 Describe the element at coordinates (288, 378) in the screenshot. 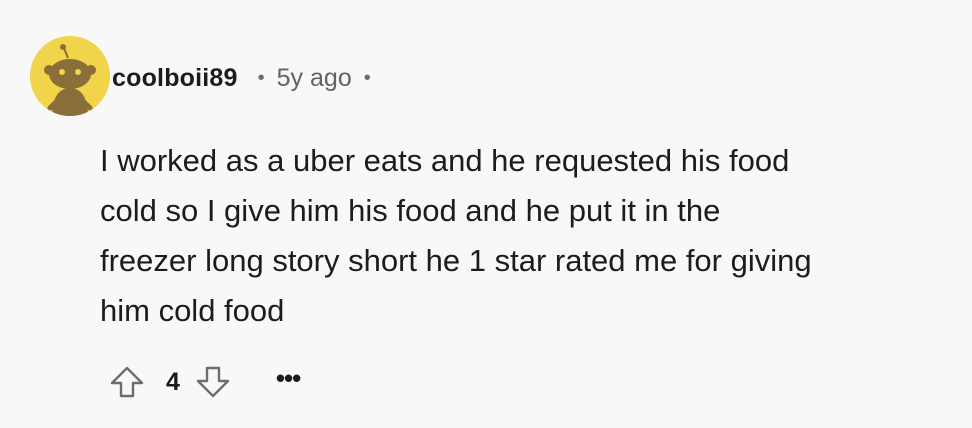

I see `more-options-button: •••` at that location.